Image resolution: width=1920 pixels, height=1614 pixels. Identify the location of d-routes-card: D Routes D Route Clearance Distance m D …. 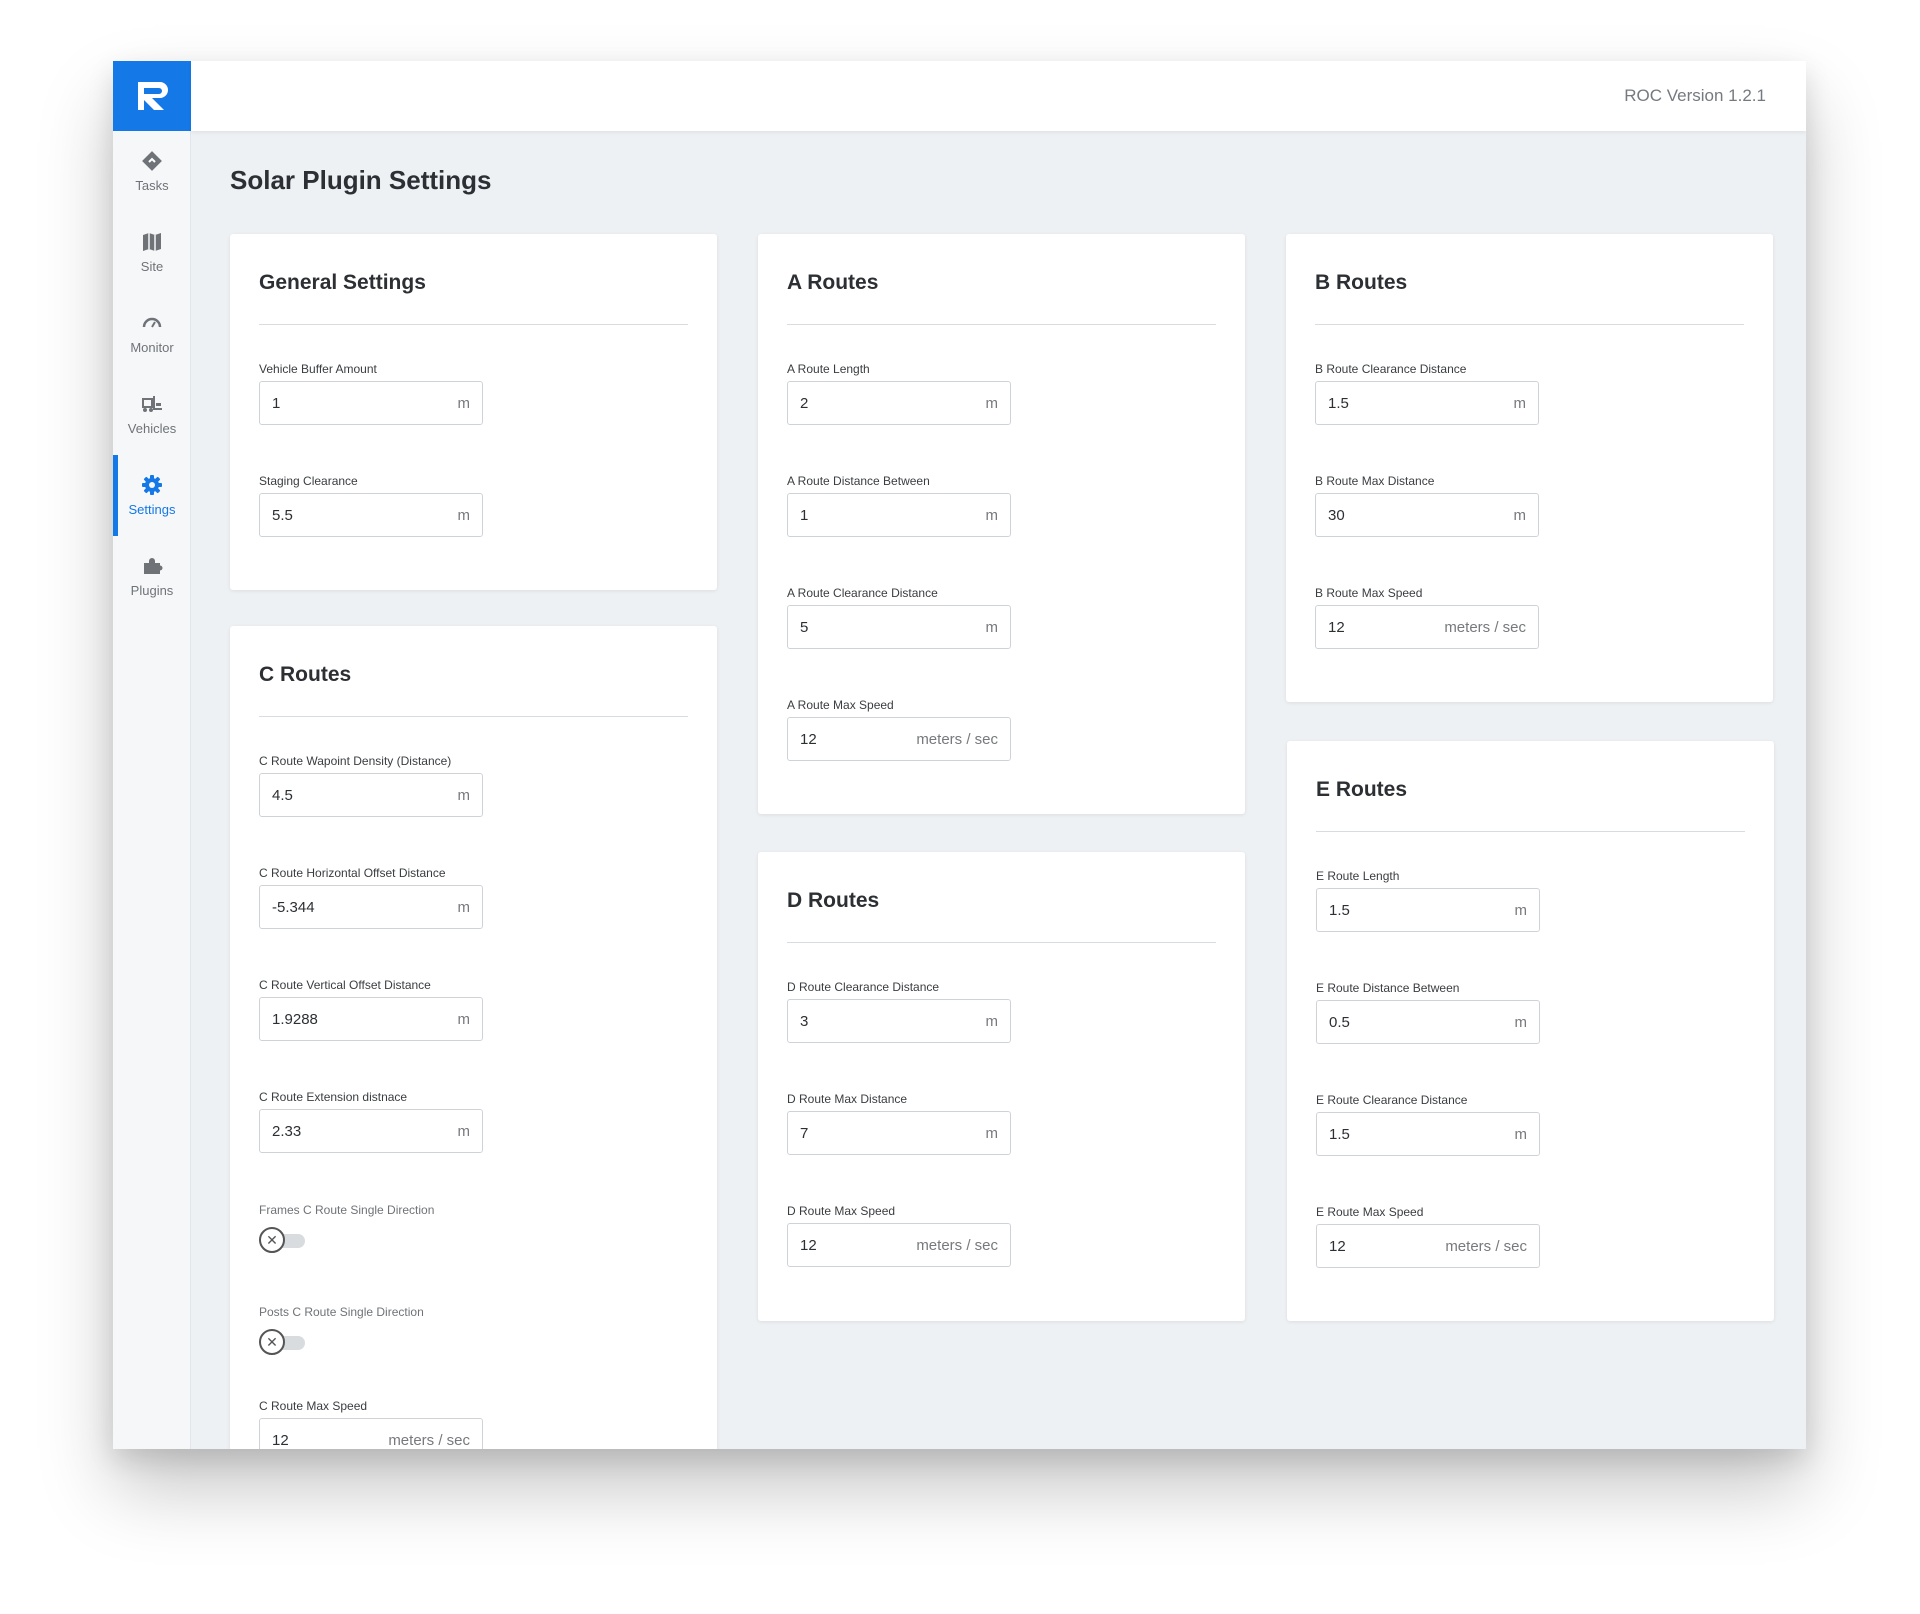
(1001, 1086).